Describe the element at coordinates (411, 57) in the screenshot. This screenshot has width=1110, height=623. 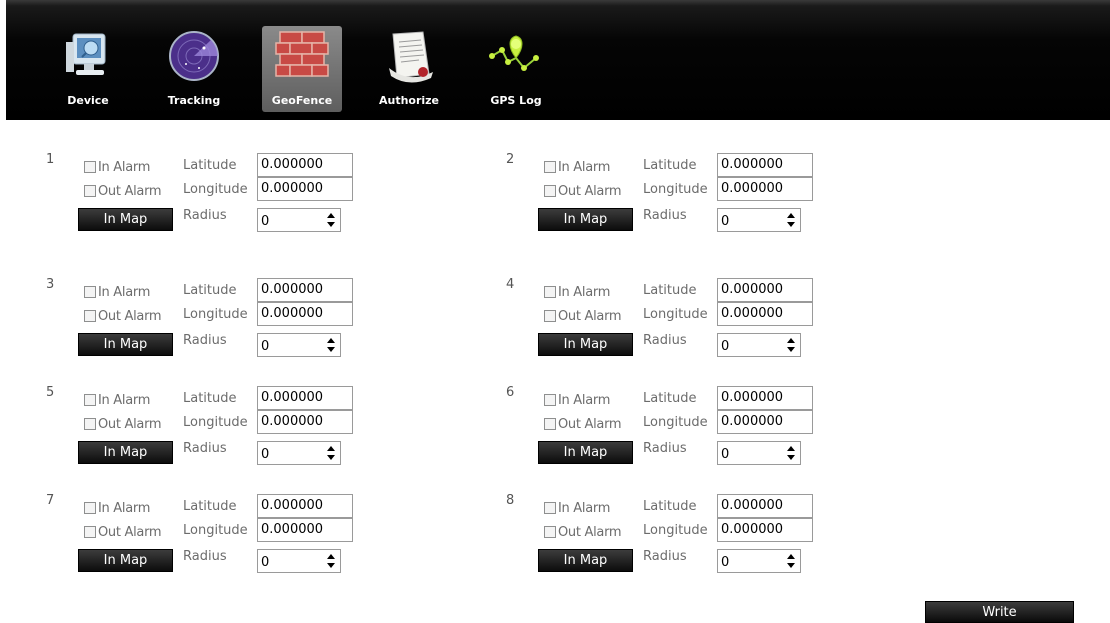
I see `certificate-document-icon` at that location.